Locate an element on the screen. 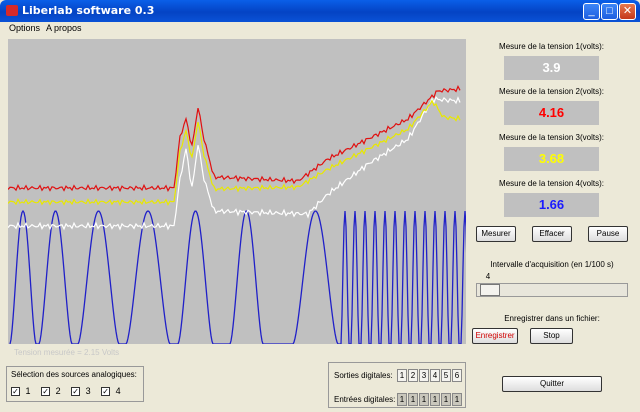 The height and width of the screenshot is (412, 640). menu-bar: Options A propos is located at coordinates (320, 29).